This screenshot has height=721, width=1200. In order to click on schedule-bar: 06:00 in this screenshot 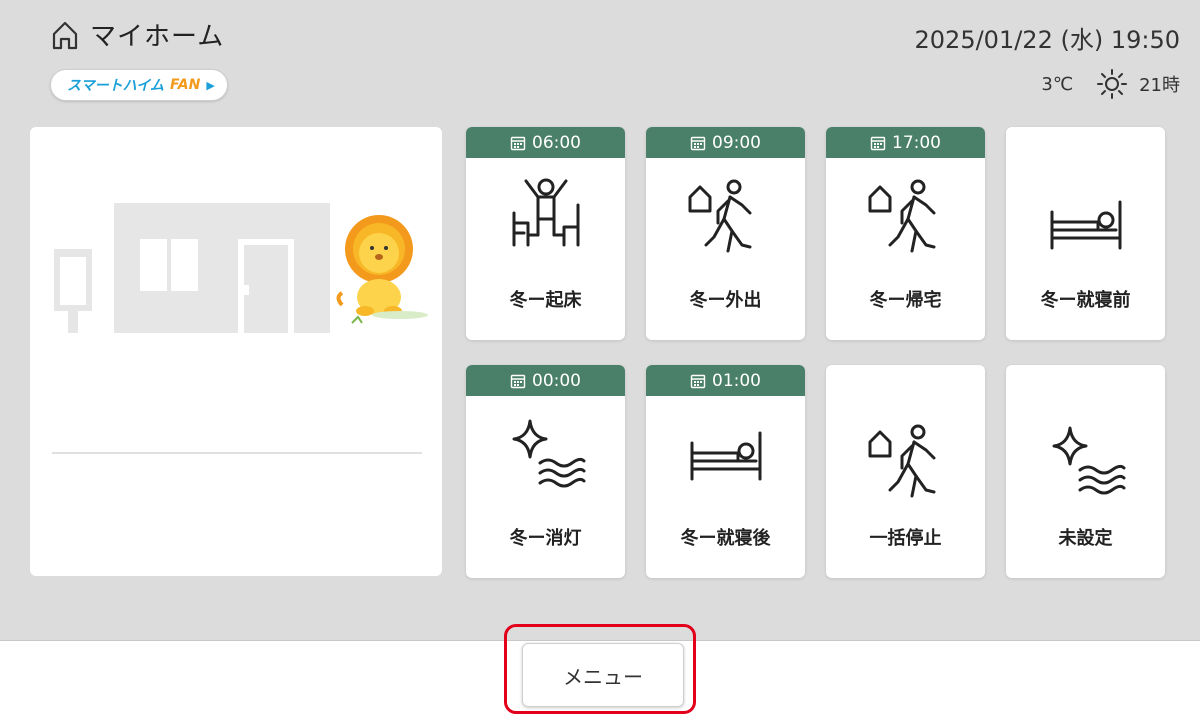, I will do `click(545, 142)`.